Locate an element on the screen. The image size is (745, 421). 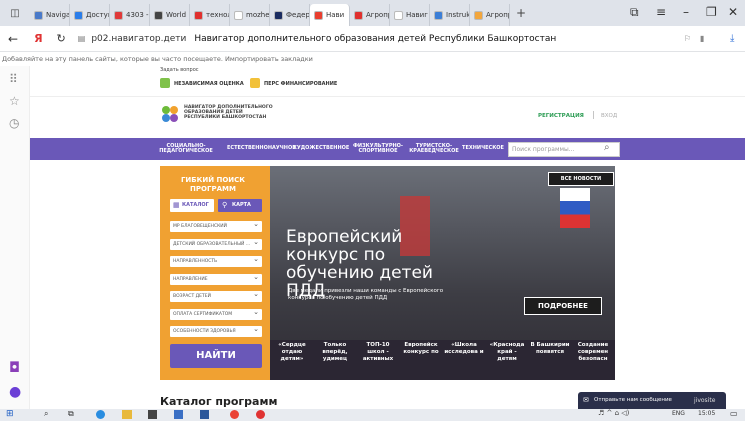
task-view-icon: ⧉ is located at coordinates (71, 414).